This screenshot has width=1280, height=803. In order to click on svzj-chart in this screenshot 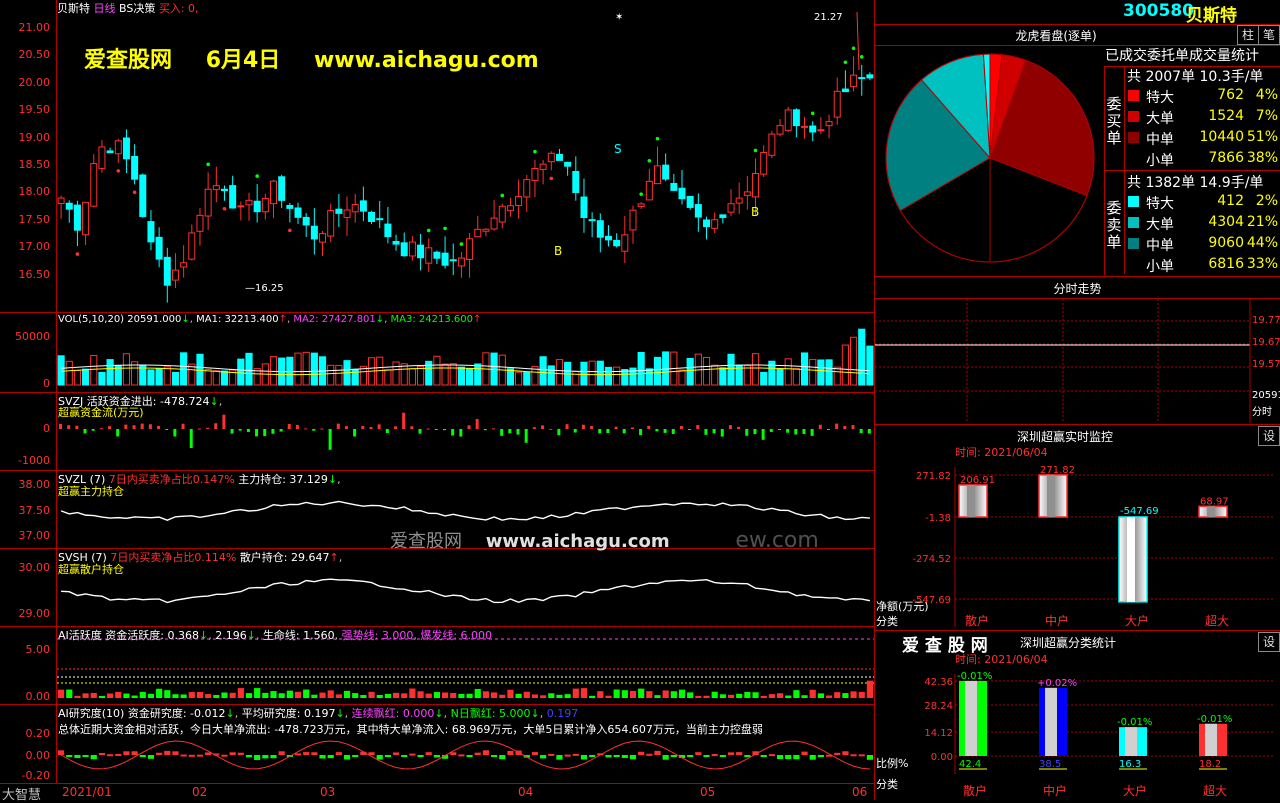, I will do `click(465, 431)`.